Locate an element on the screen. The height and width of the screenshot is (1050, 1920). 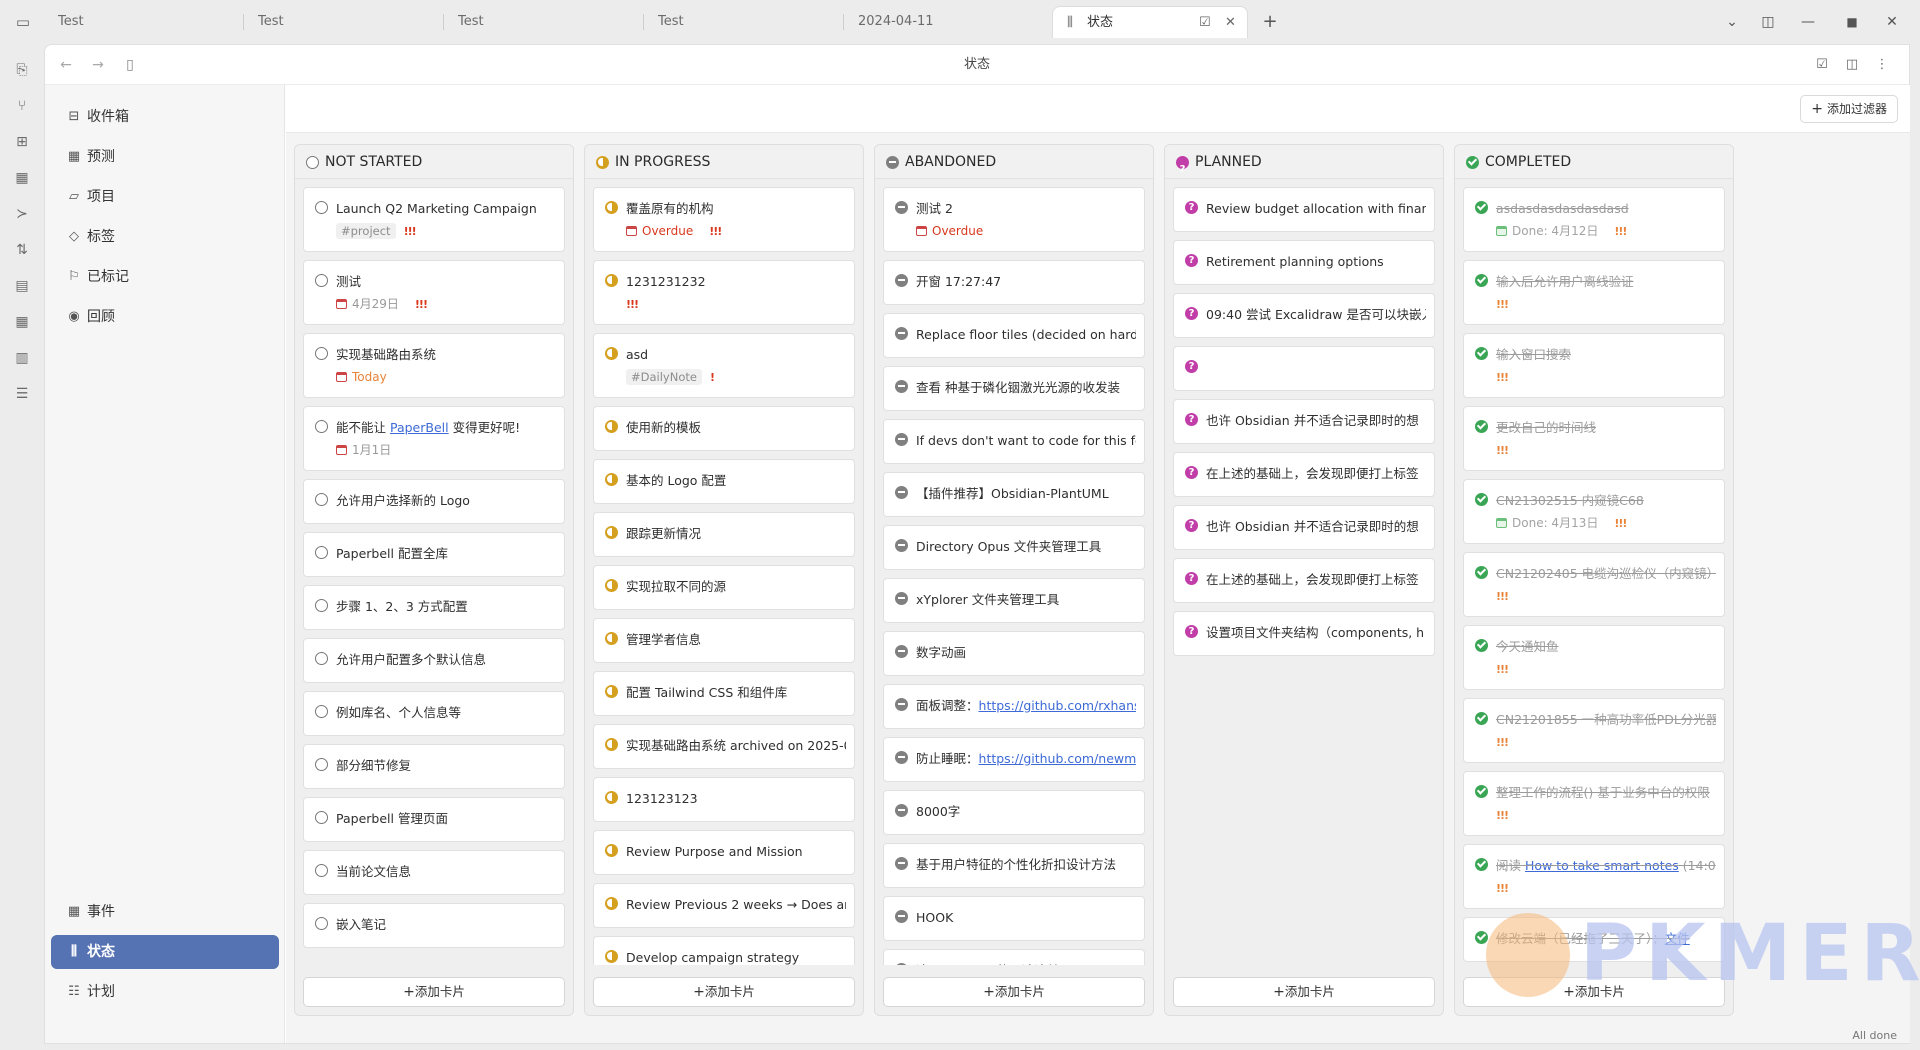
task-card: 阅读 How to take smart notes (14:0!!! is located at coordinates (1594, 876).